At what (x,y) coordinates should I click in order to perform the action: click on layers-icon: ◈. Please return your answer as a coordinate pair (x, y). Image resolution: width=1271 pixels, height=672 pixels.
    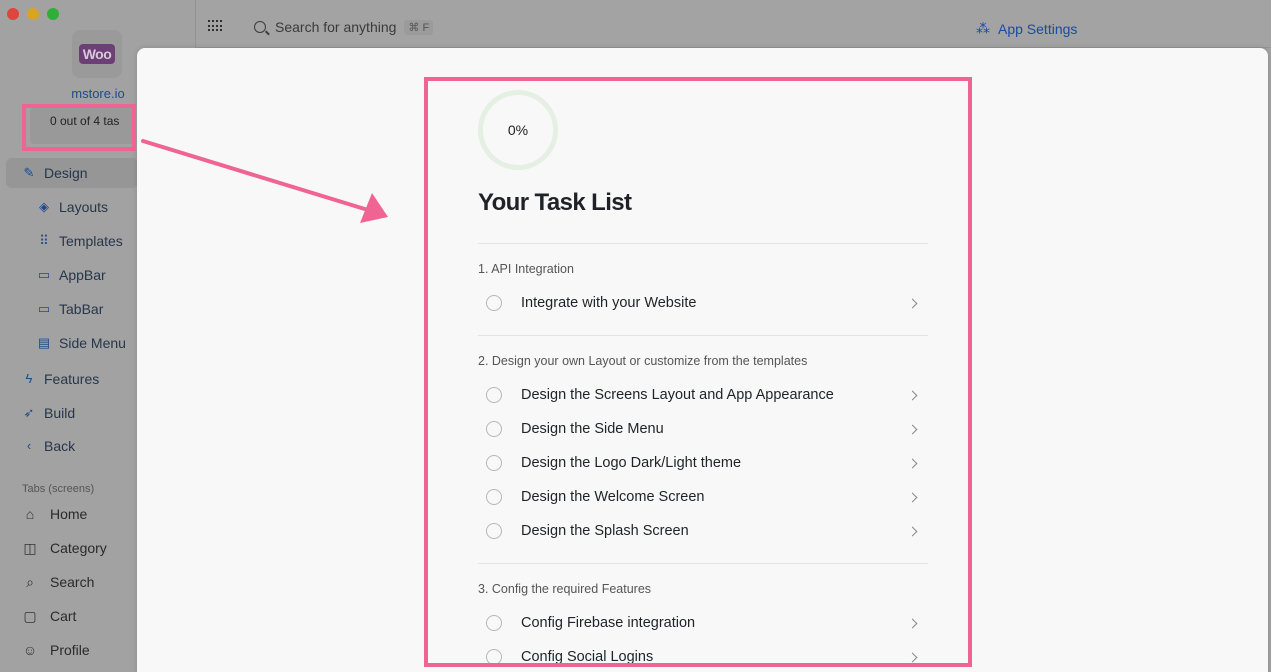
    Looking at the image, I should click on (44, 206).